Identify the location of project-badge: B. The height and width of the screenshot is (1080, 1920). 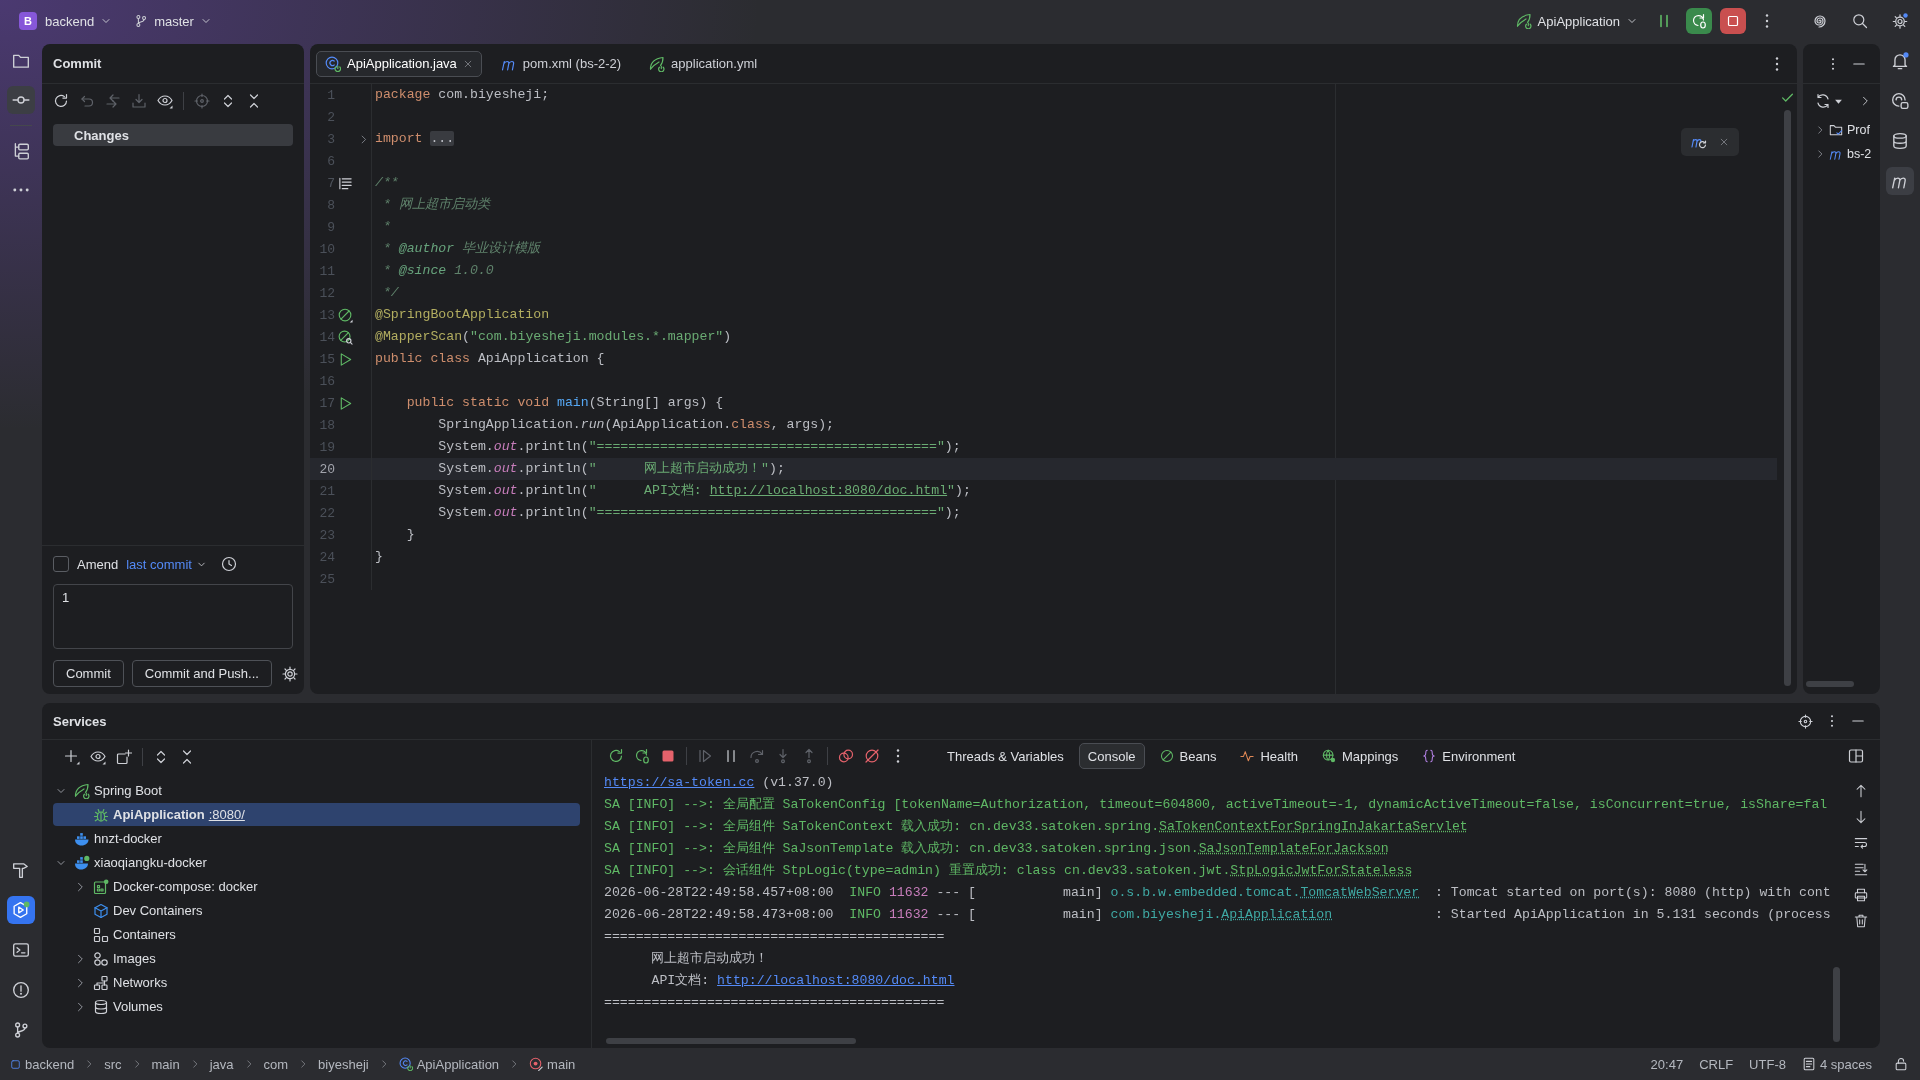
(28, 21).